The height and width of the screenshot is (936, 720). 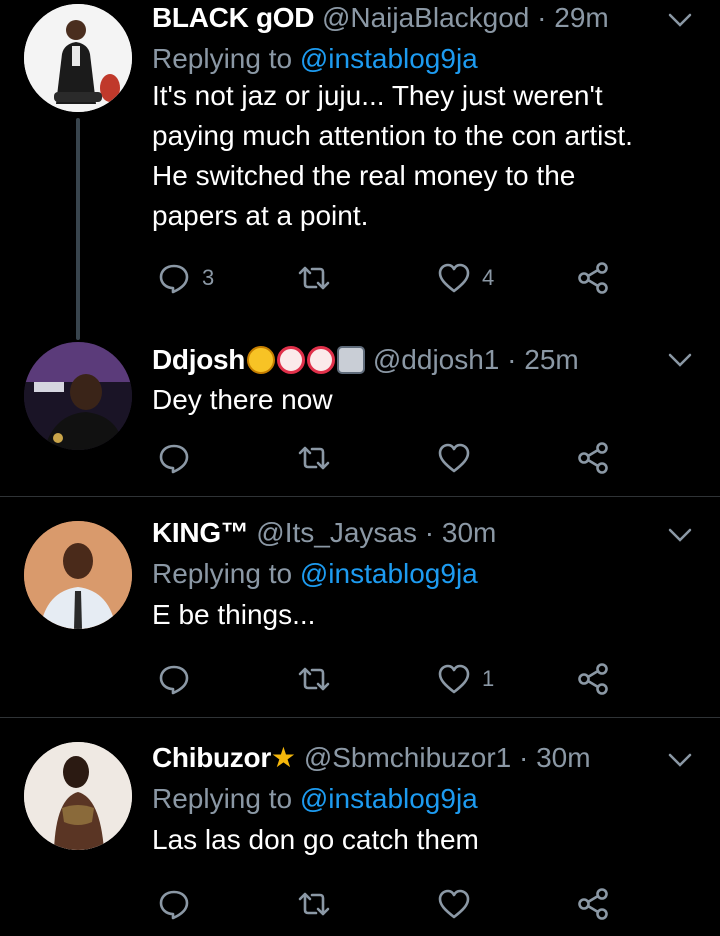 I want to click on tweet-text-line: Dey there now, so click(x=242, y=399).